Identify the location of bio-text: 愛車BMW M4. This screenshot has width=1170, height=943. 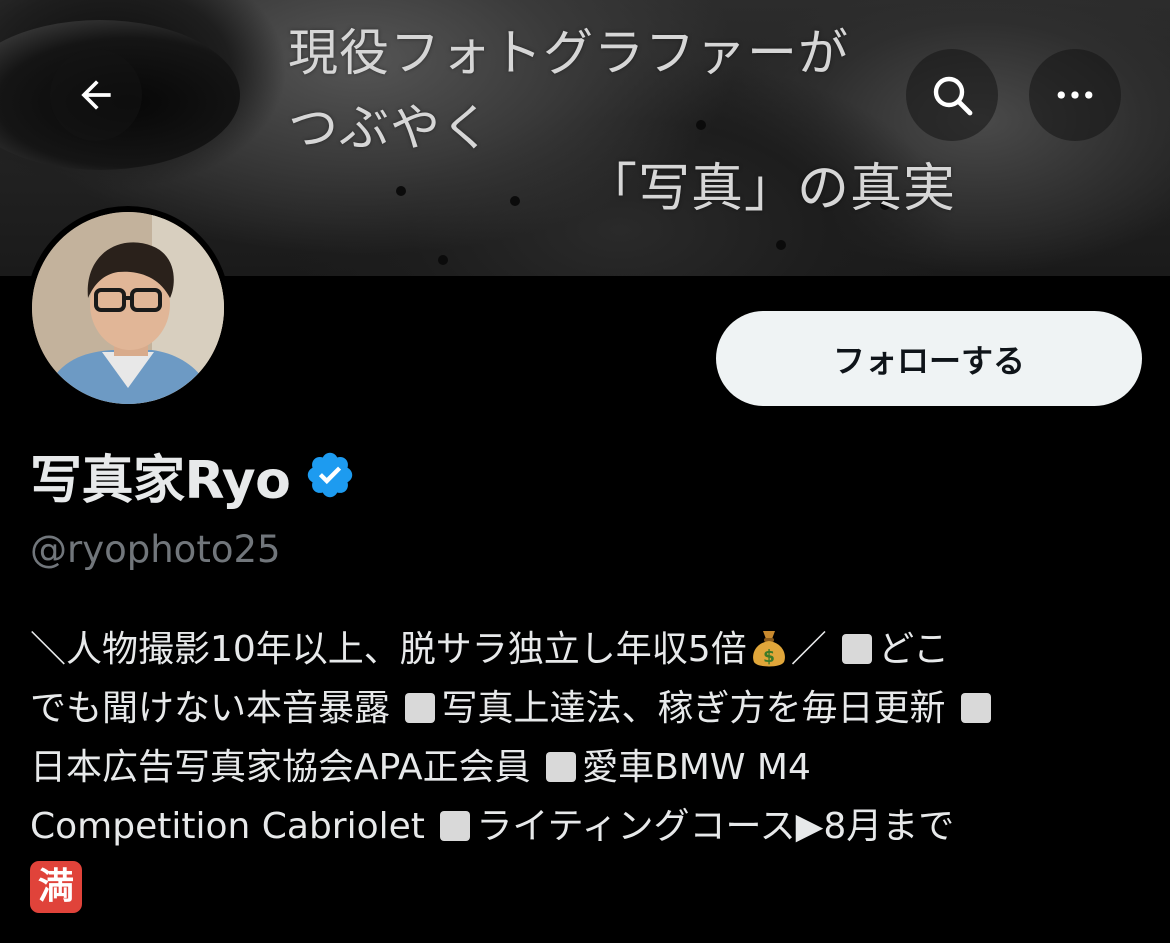
(696, 767).